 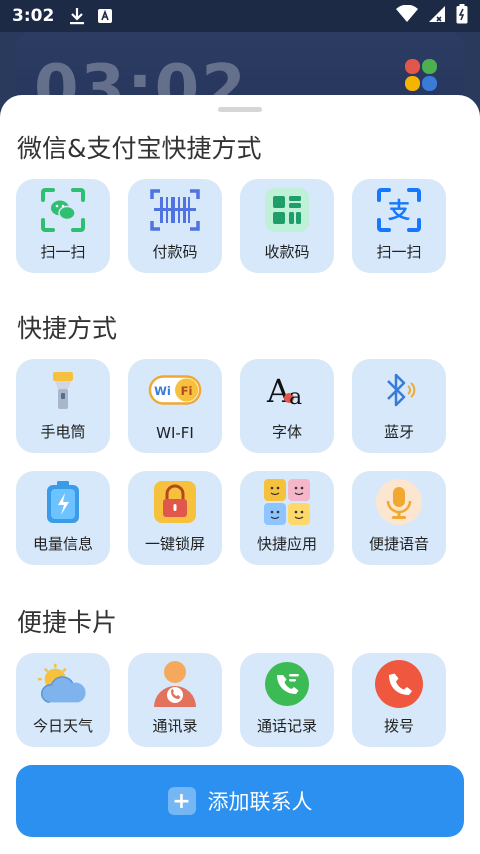 I want to click on alipay-scan-icon: 支, so click(x=399, y=210).